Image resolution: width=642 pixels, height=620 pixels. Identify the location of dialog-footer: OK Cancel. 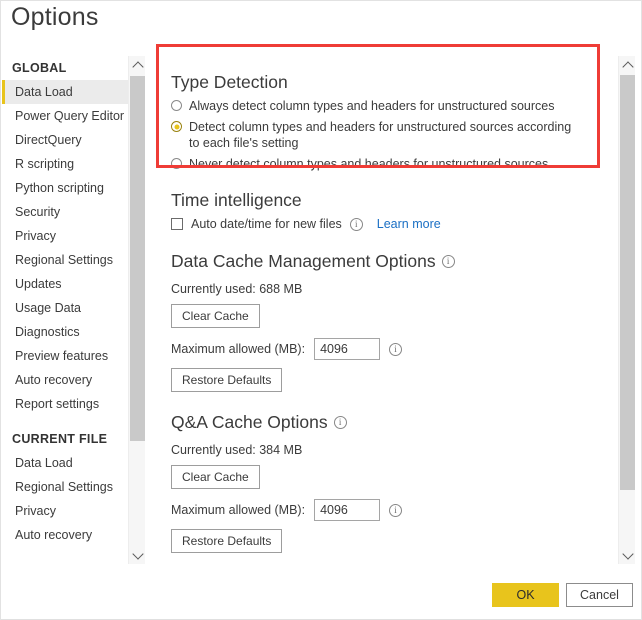
(321, 596).